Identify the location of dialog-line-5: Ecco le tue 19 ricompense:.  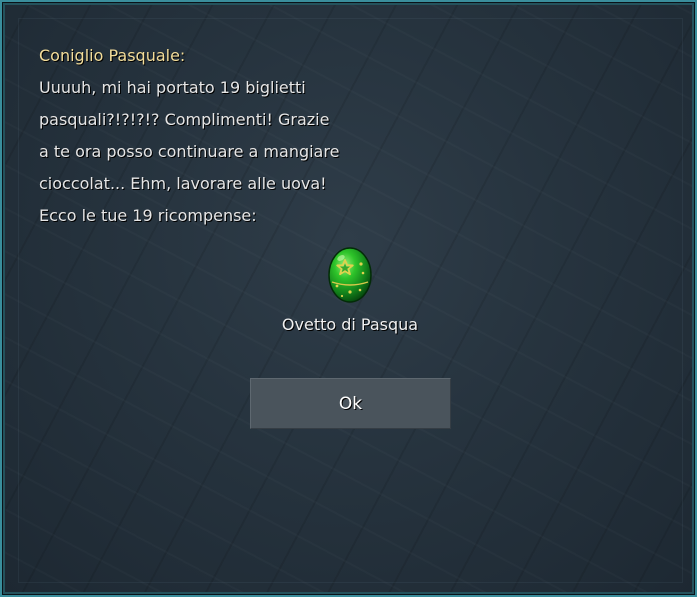
(148, 215).